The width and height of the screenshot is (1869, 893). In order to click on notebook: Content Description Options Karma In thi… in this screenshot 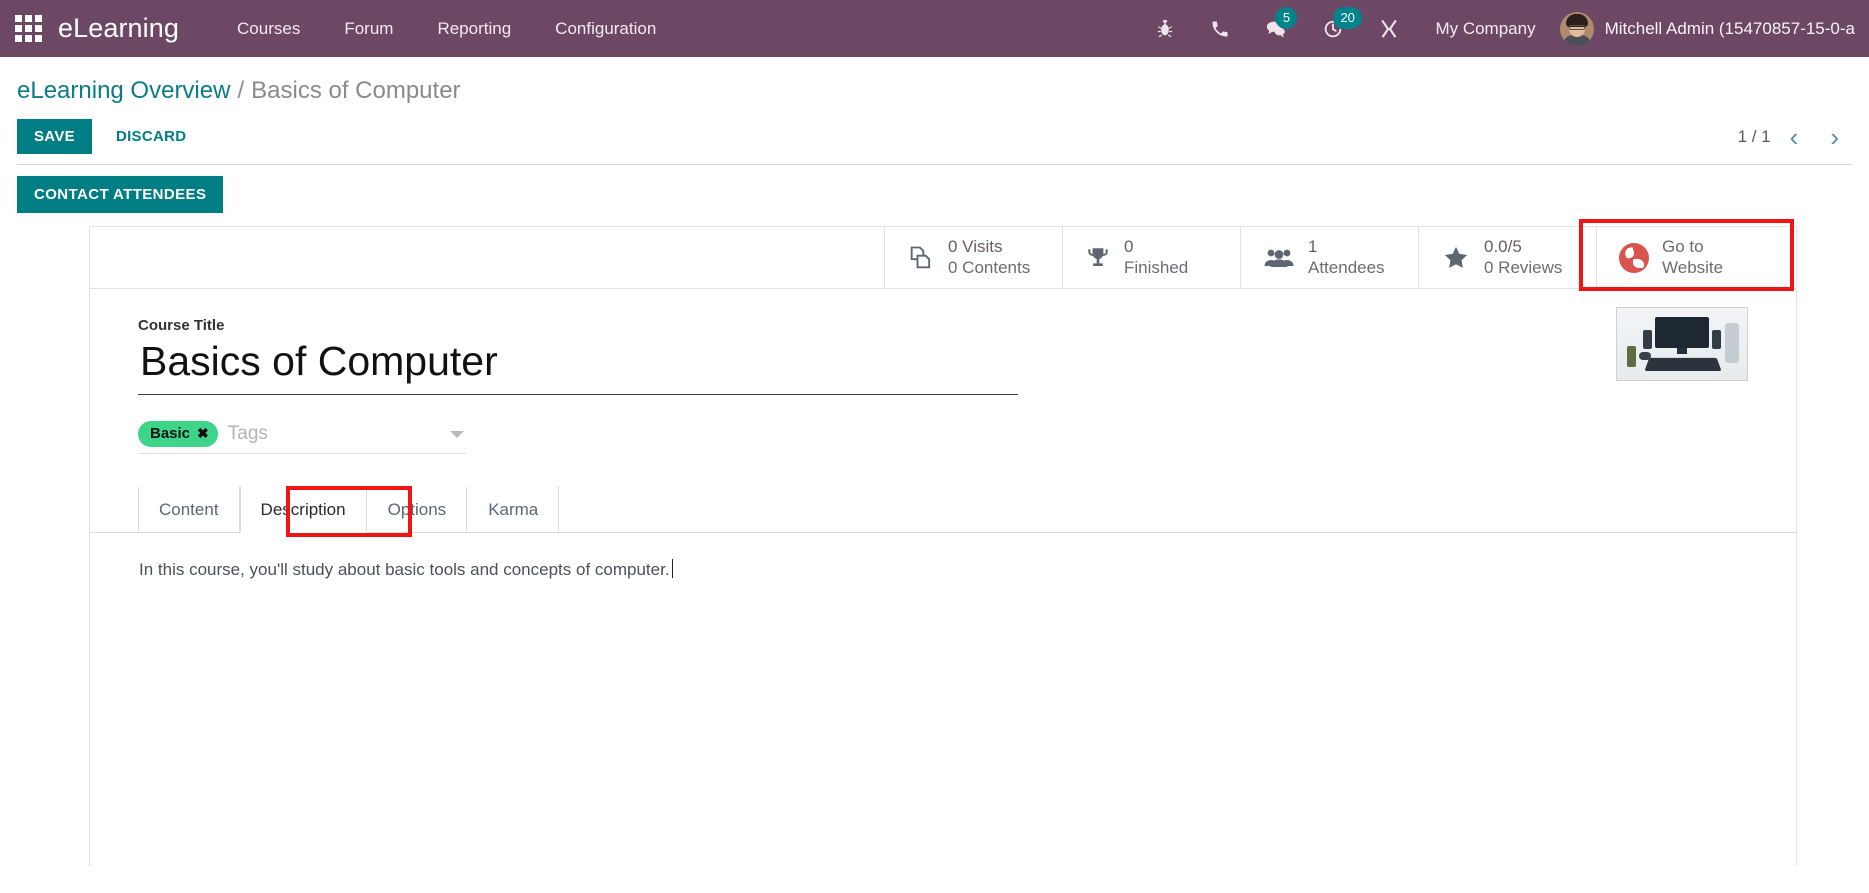, I will do `click(943, 534)`.